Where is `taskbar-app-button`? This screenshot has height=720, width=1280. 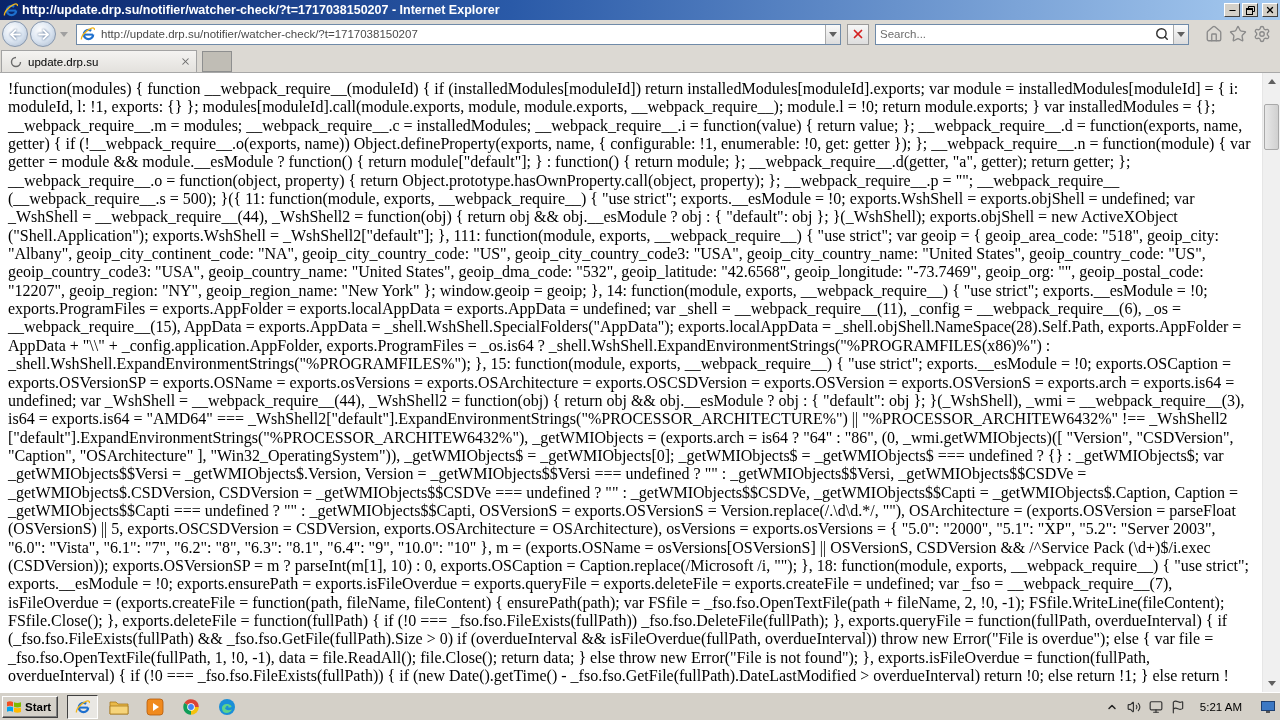 taskbar-app-button is located at coordinates (83, 706).